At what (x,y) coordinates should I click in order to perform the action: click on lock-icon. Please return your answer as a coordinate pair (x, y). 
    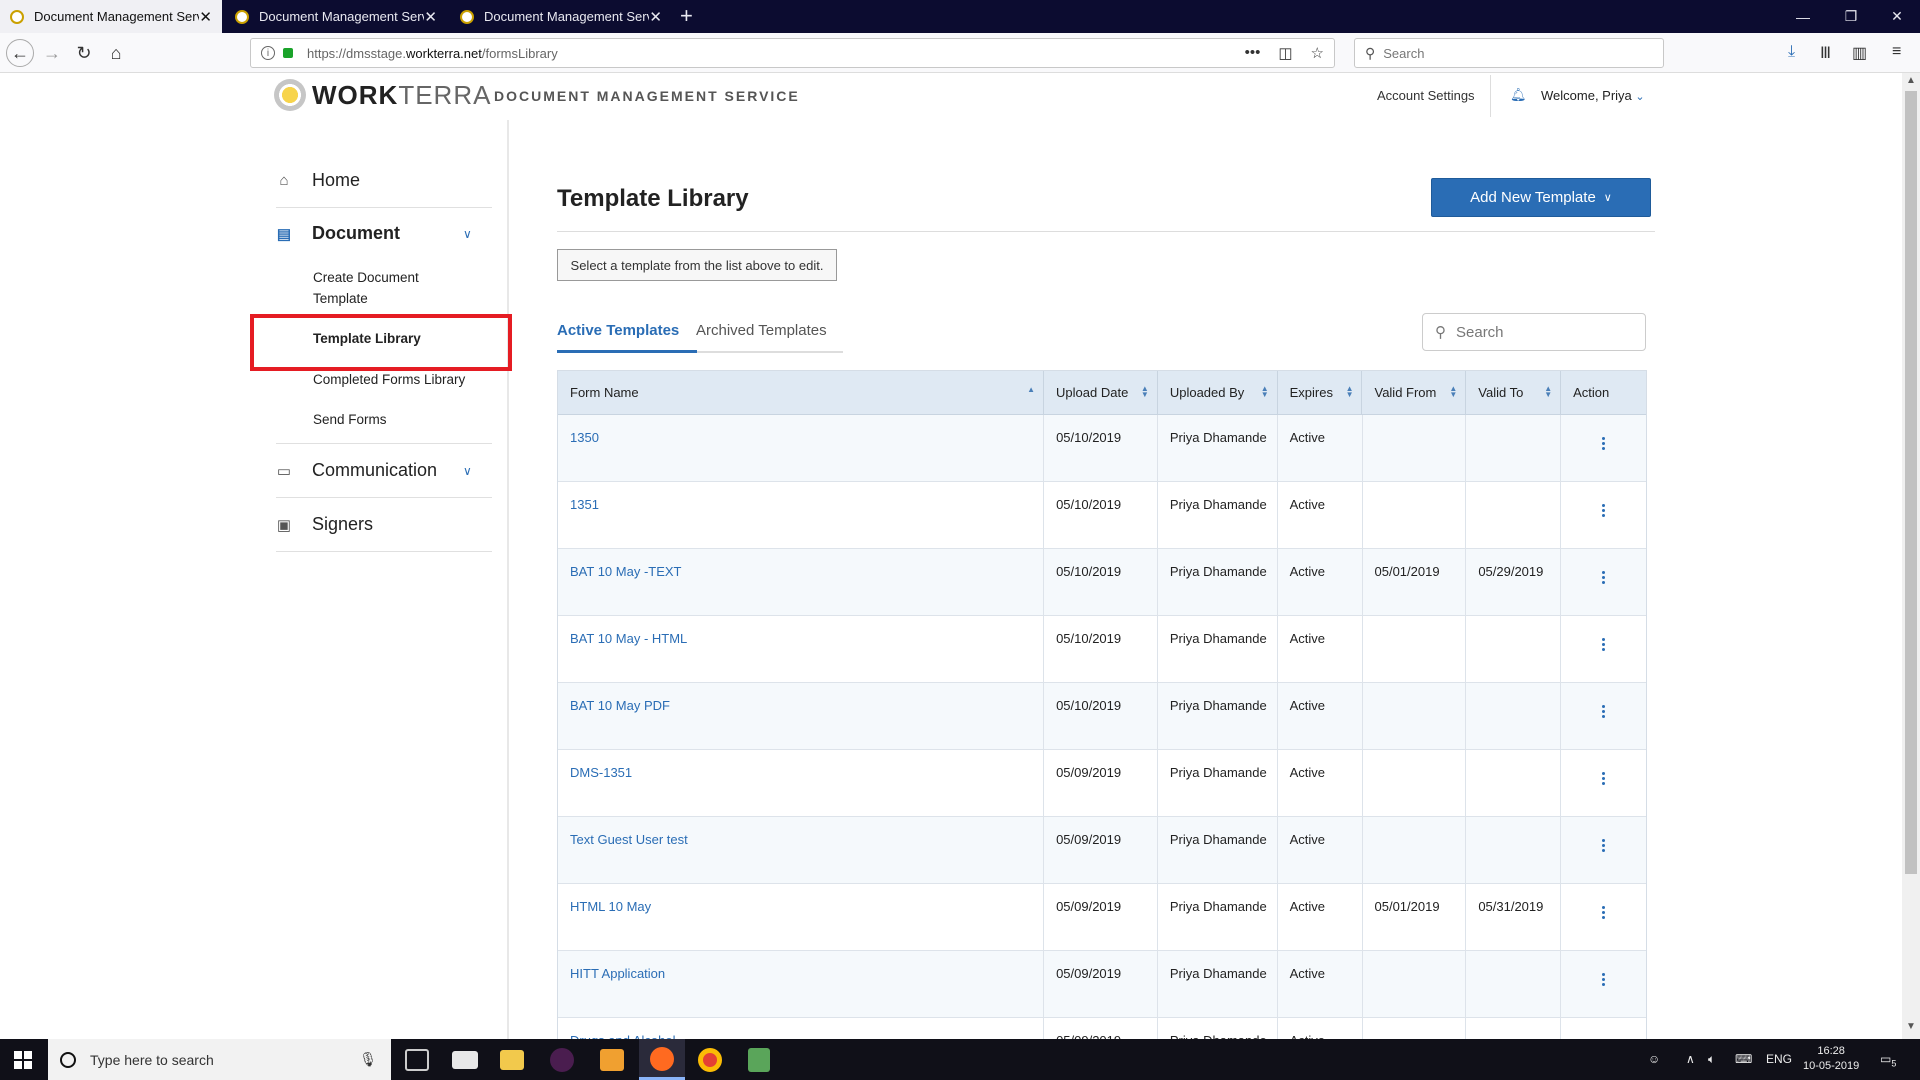
    Looking at the image, I should click on (288, 53).